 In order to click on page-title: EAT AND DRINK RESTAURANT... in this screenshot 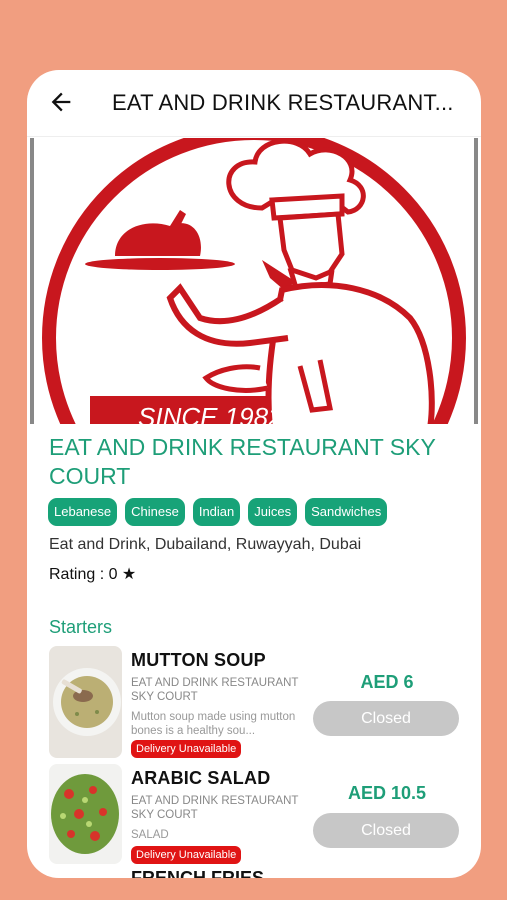, I will do `click(283, 102)`.